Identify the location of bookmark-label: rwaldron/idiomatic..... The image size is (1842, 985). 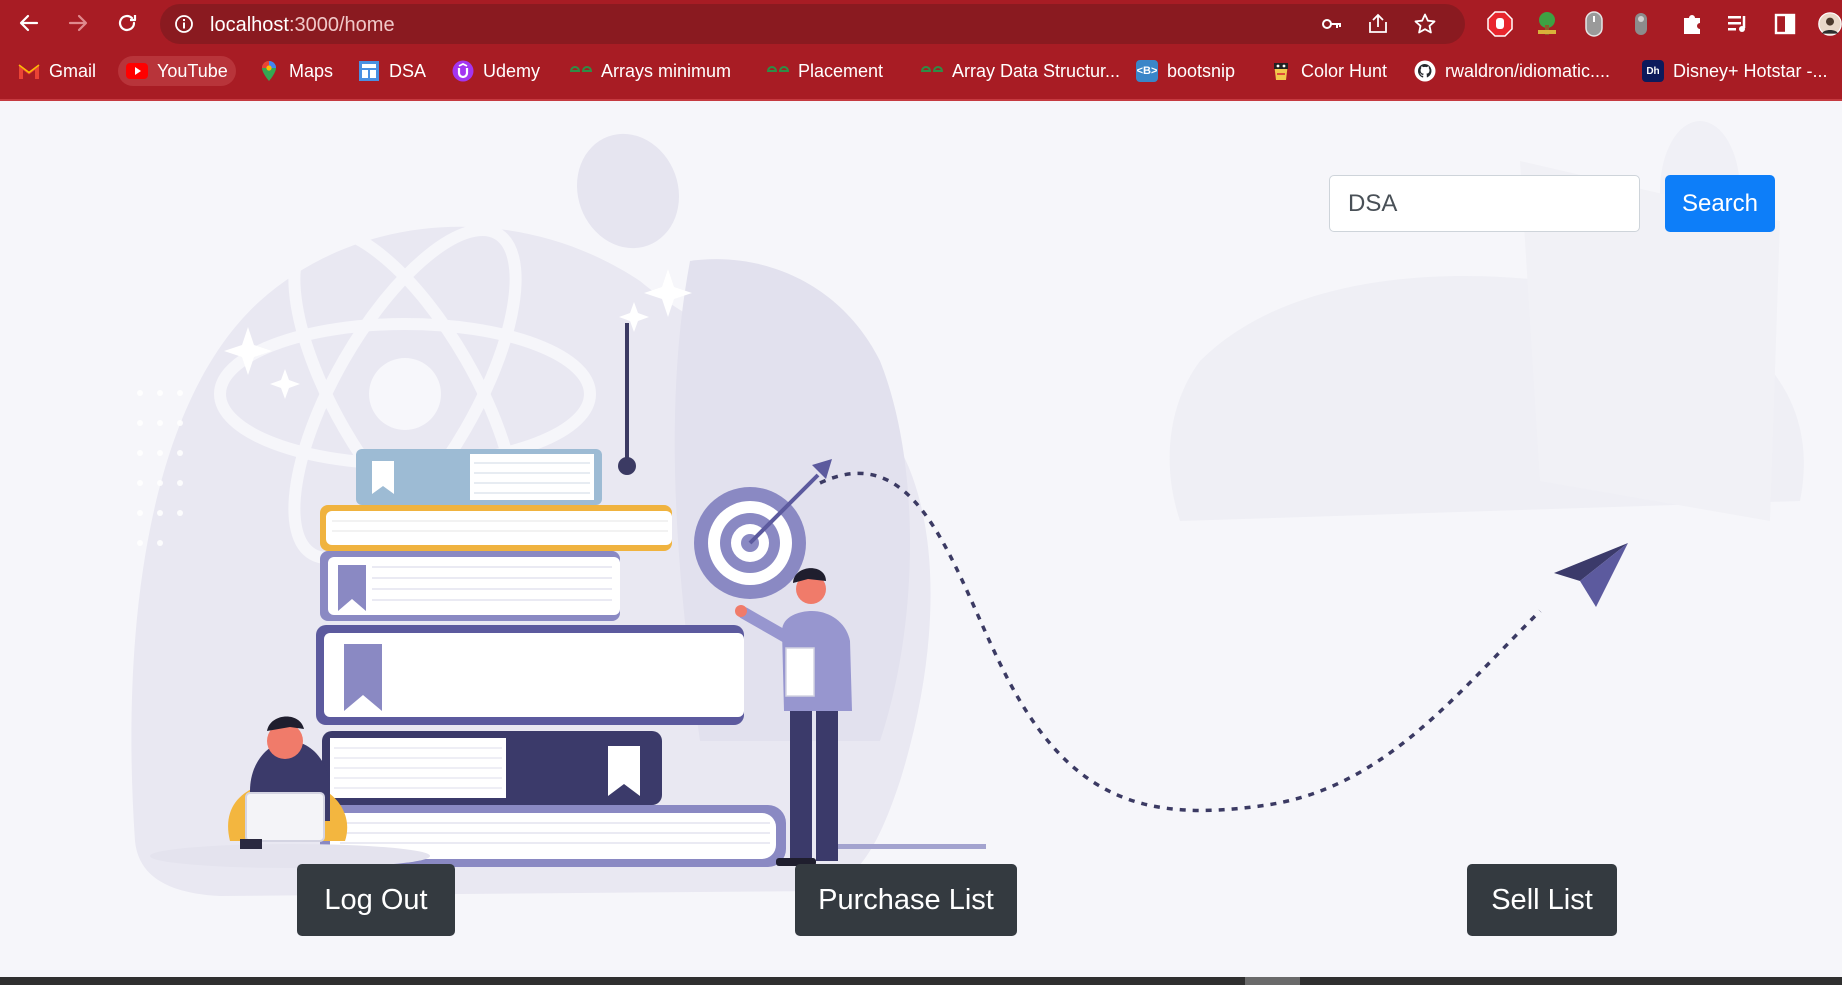
(1528, 70).